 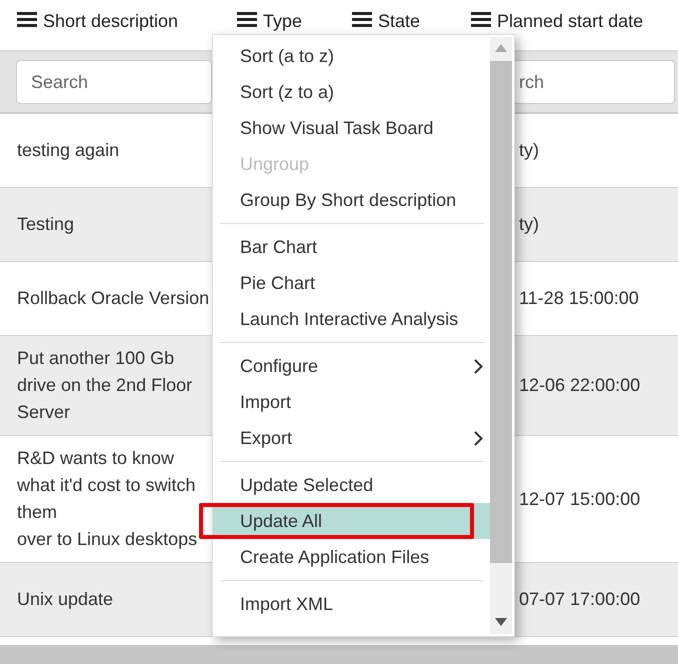 I want to click on search-field: Search, so click(x=114, y=82).